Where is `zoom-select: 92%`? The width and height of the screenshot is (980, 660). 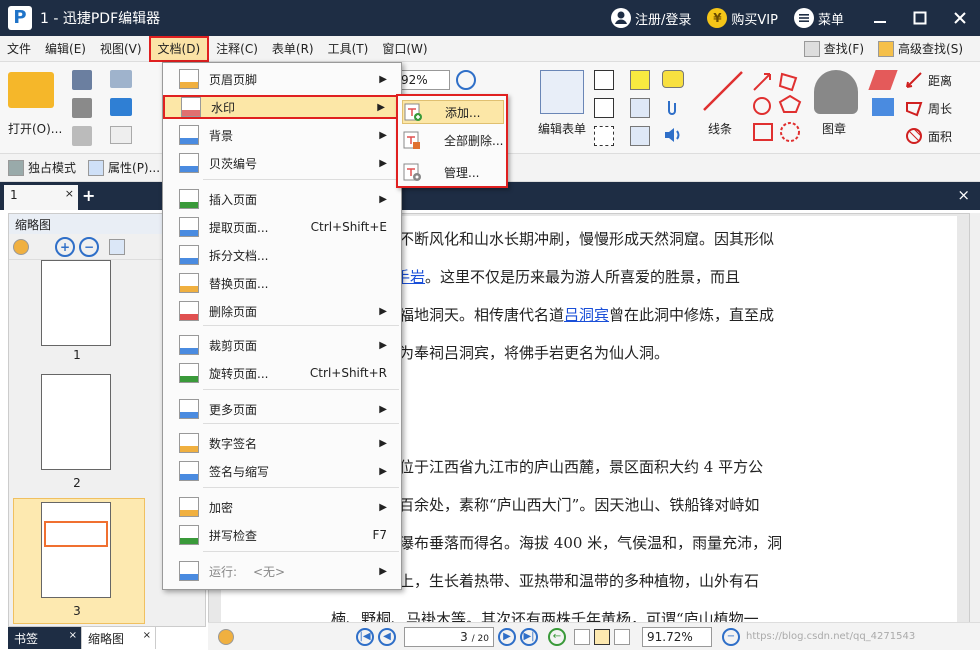 zoom-select: 92% is located at coordinates (423, 80).